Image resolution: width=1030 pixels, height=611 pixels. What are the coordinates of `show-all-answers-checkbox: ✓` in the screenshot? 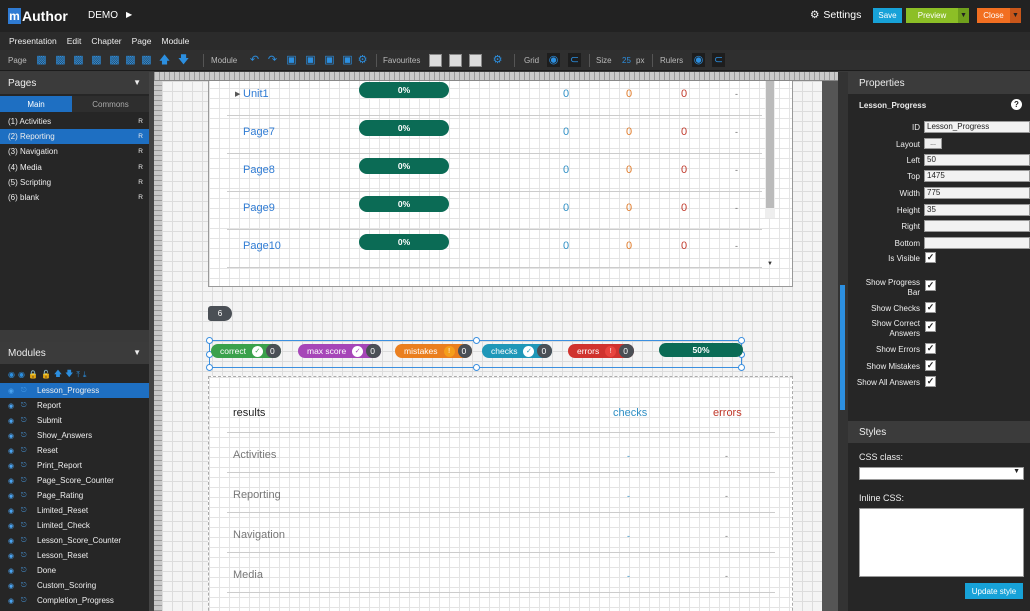 It's located at (930, 381).